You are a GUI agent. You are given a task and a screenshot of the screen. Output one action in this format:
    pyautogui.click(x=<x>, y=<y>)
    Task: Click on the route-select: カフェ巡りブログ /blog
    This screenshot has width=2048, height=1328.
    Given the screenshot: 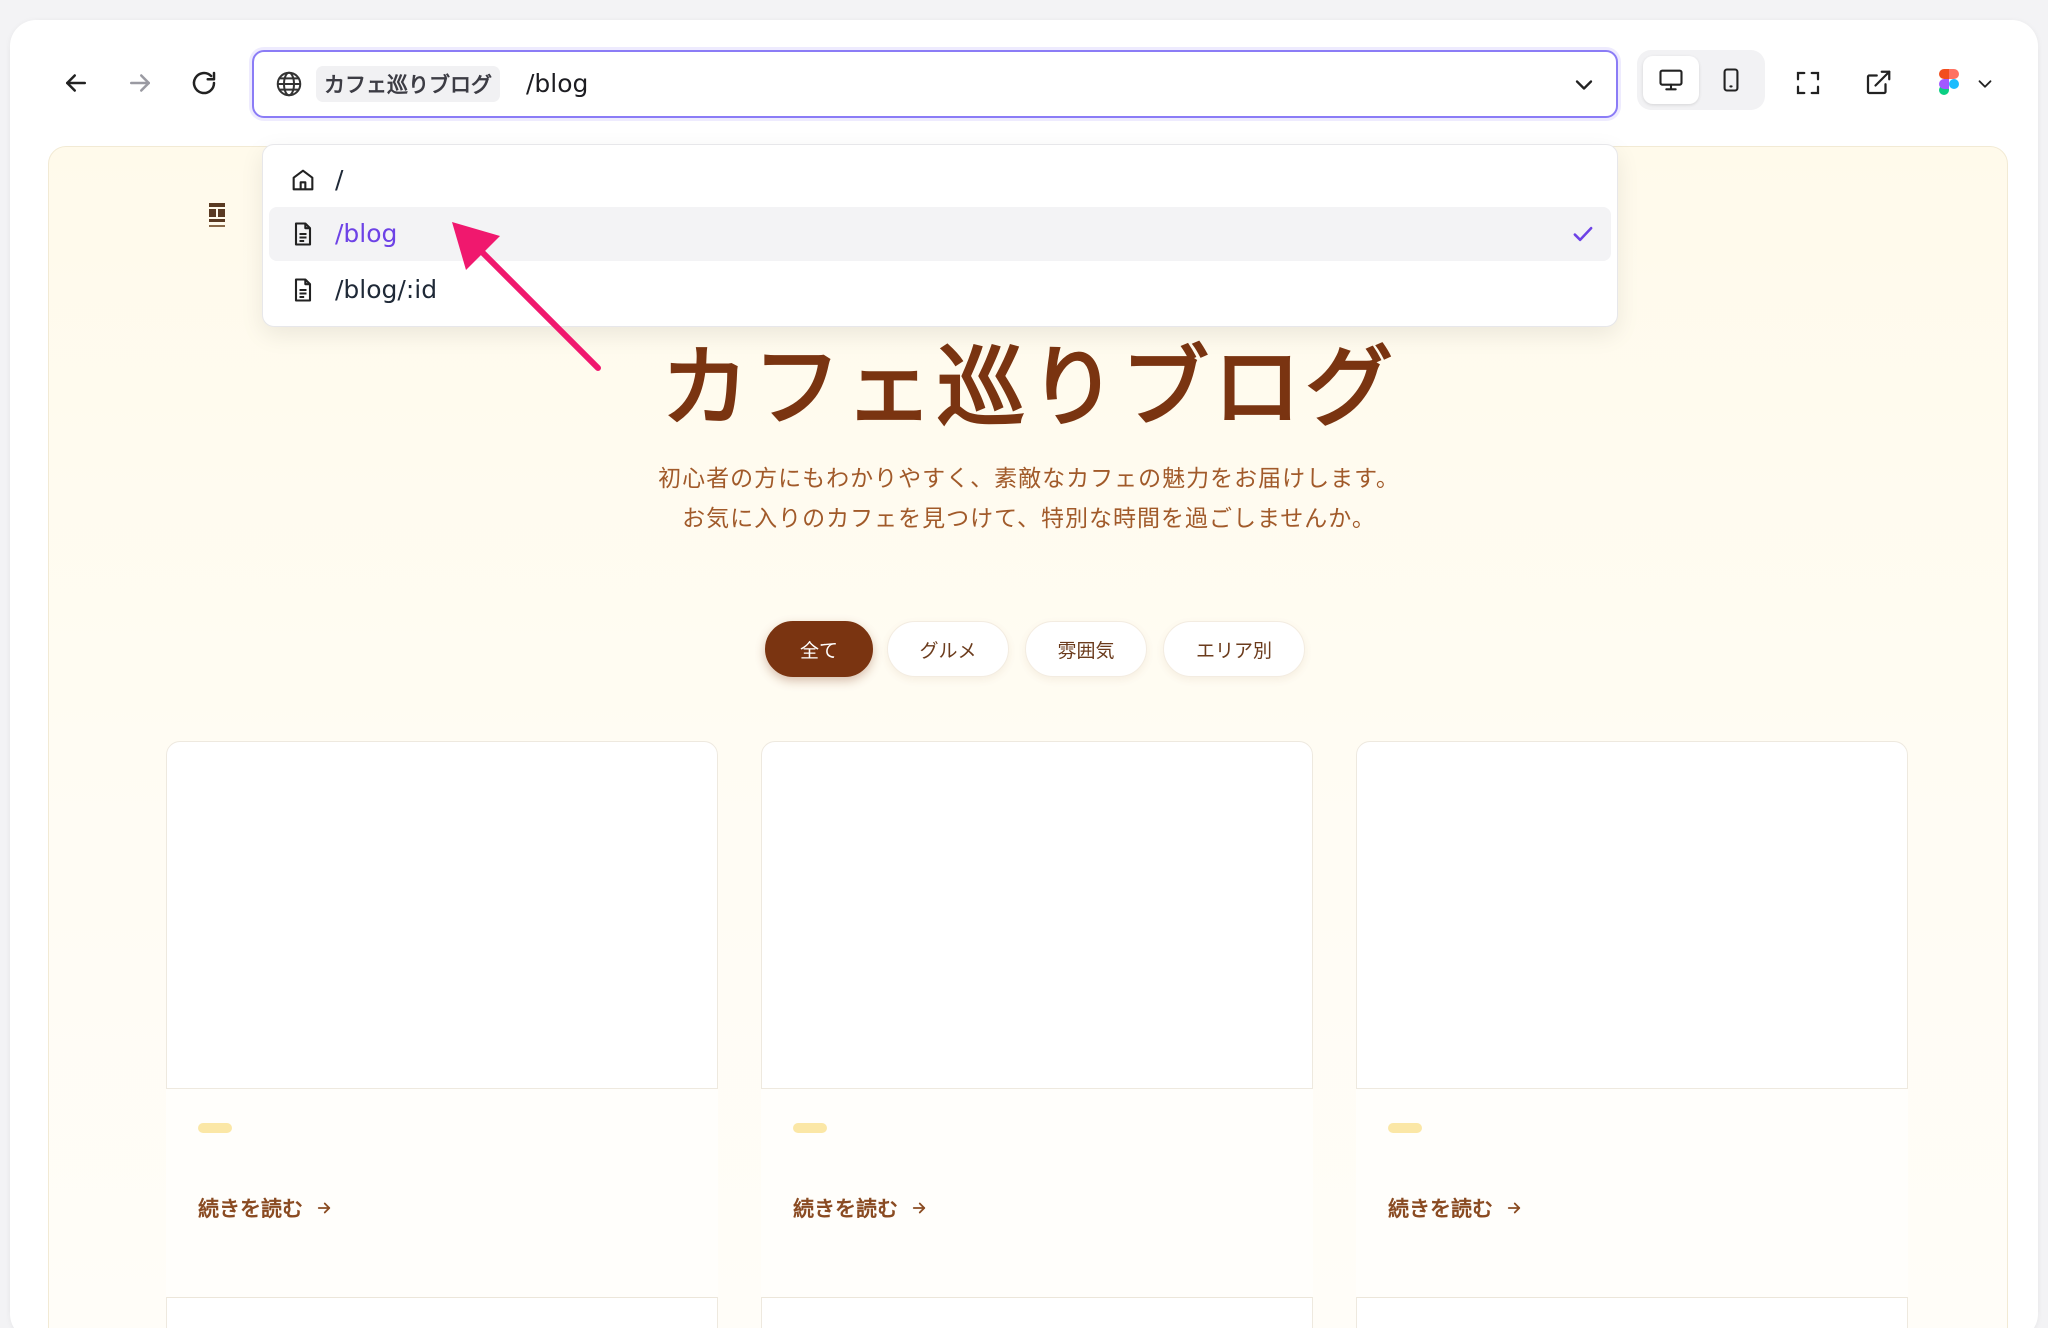 What is the action you would take?
    pyautogui.click(x=935, y=84)
    